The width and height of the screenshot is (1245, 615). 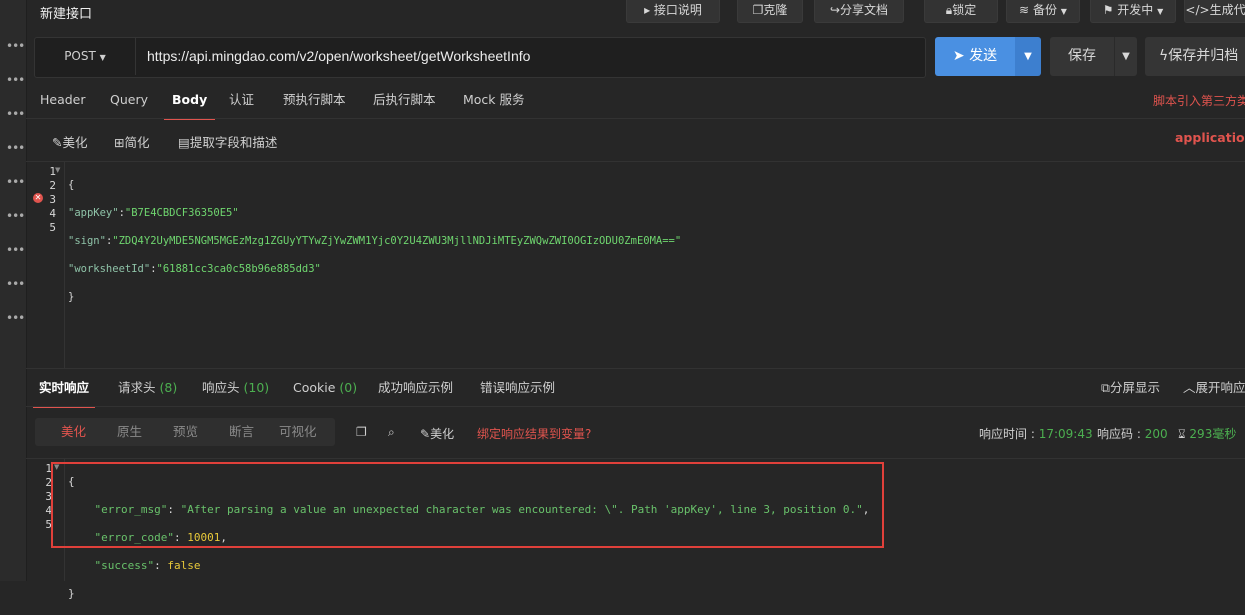 I want to click on view-mode-preview: 预览, so click(x=185, y=432).